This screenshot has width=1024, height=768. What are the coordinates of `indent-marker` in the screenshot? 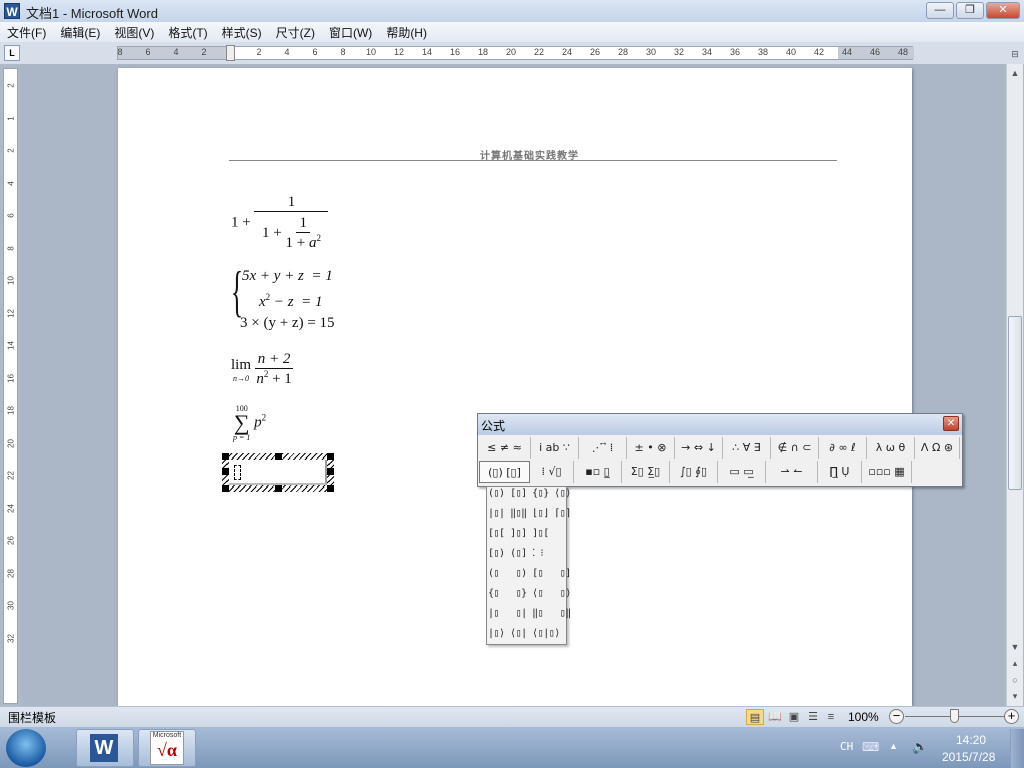 It's located at (230, 53).